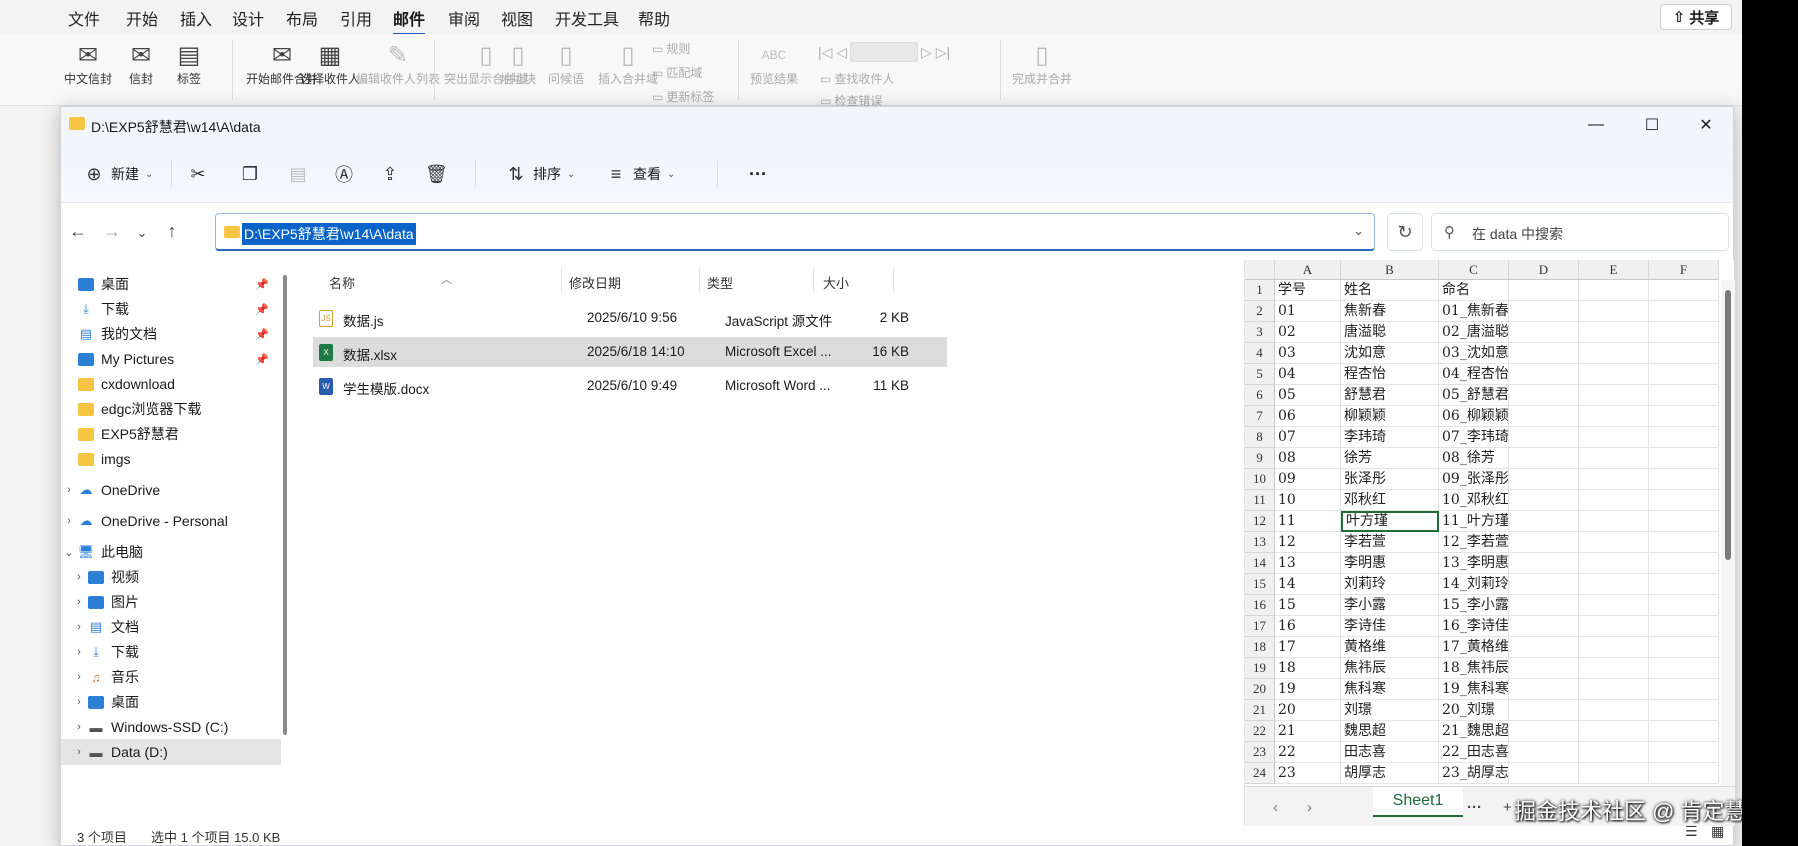 The width and height of the screenshot is (1798, 846). I want to click on column-header-date: 修改日期, so click(595, 282).